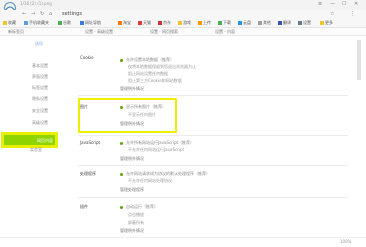  I want to click on window-title: 1/16 (2) (1).png, so click(36, 3).